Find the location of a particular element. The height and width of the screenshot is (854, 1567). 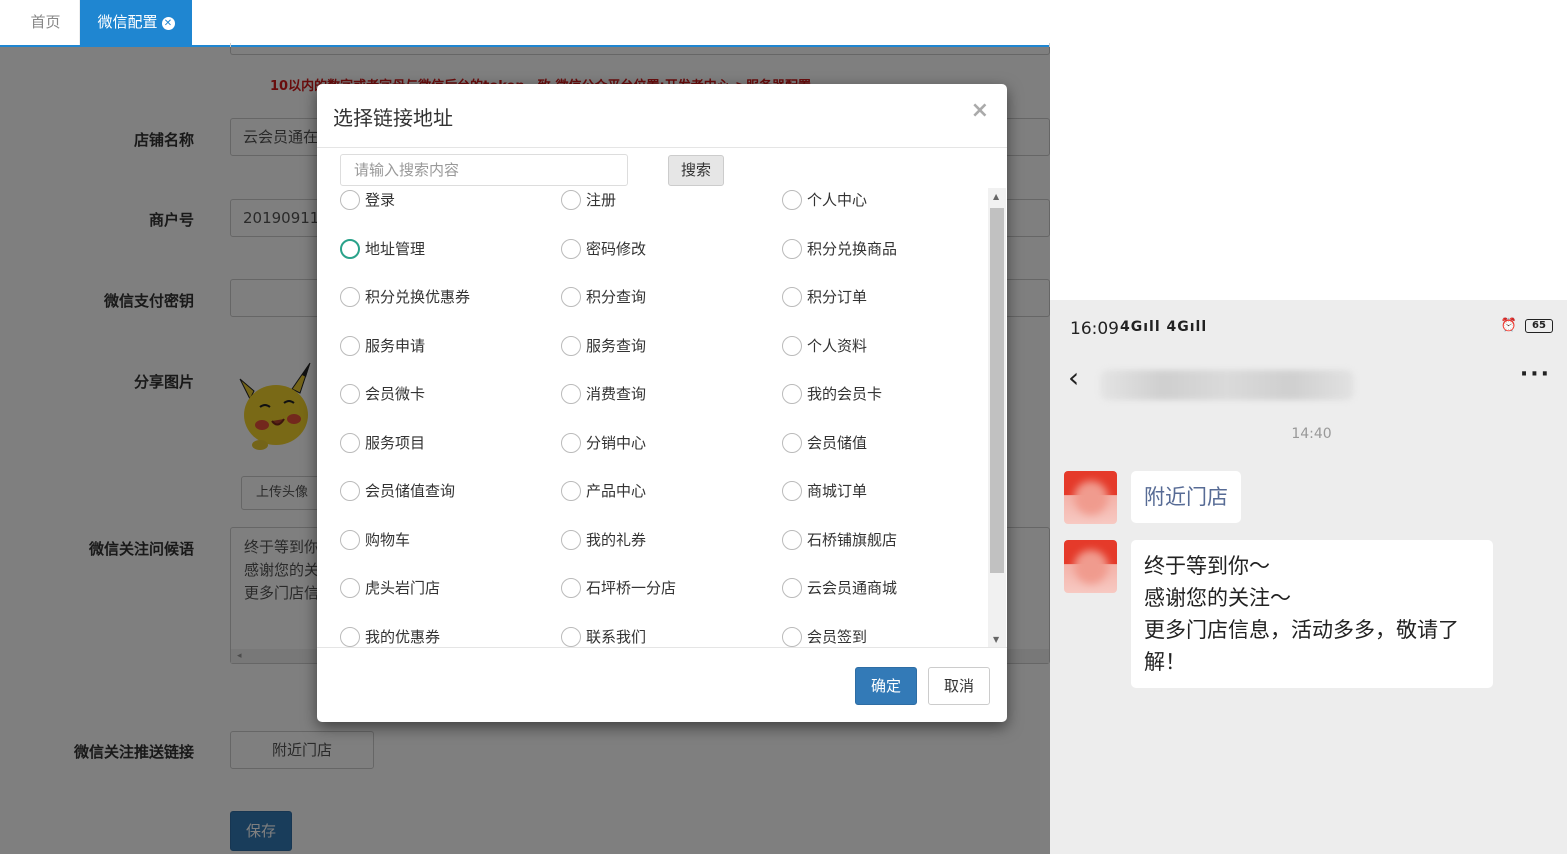

link-option: 个人中心 is located at coordinates (824, 200).